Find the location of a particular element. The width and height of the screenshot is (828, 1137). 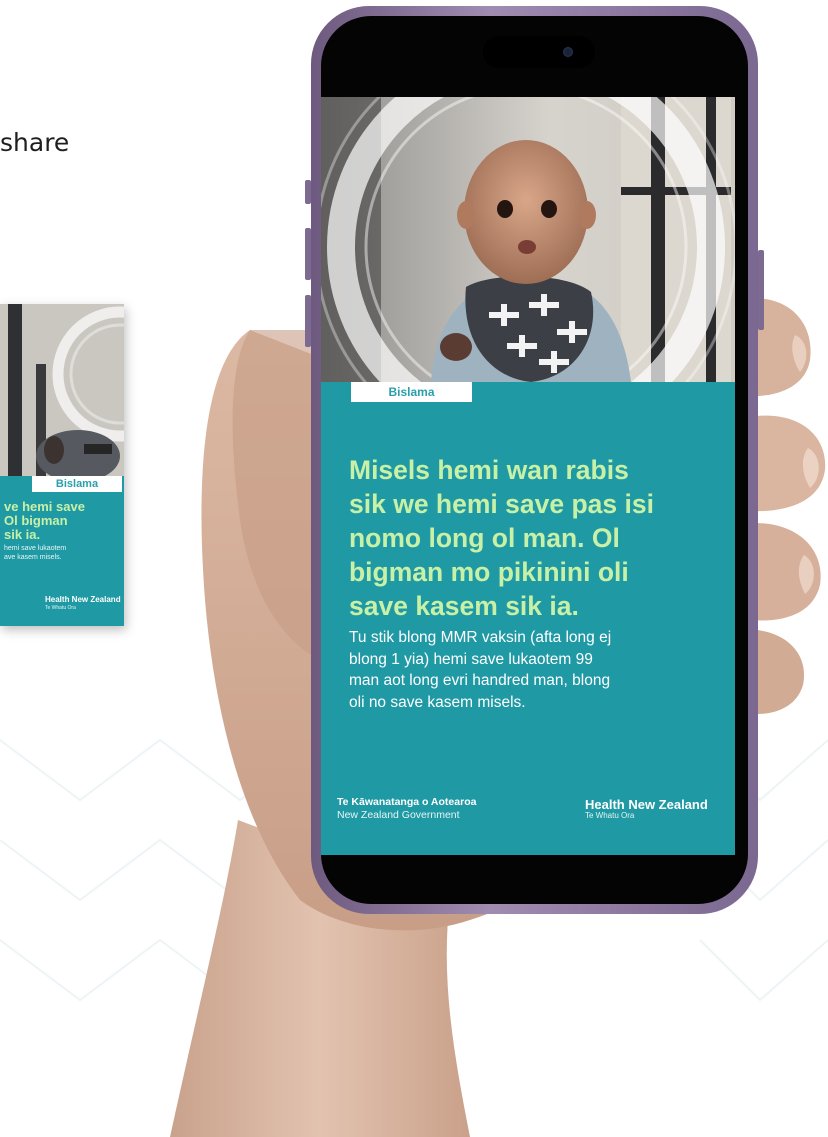

brand-name: Health New Zealand is located at coordinates (646, 804).